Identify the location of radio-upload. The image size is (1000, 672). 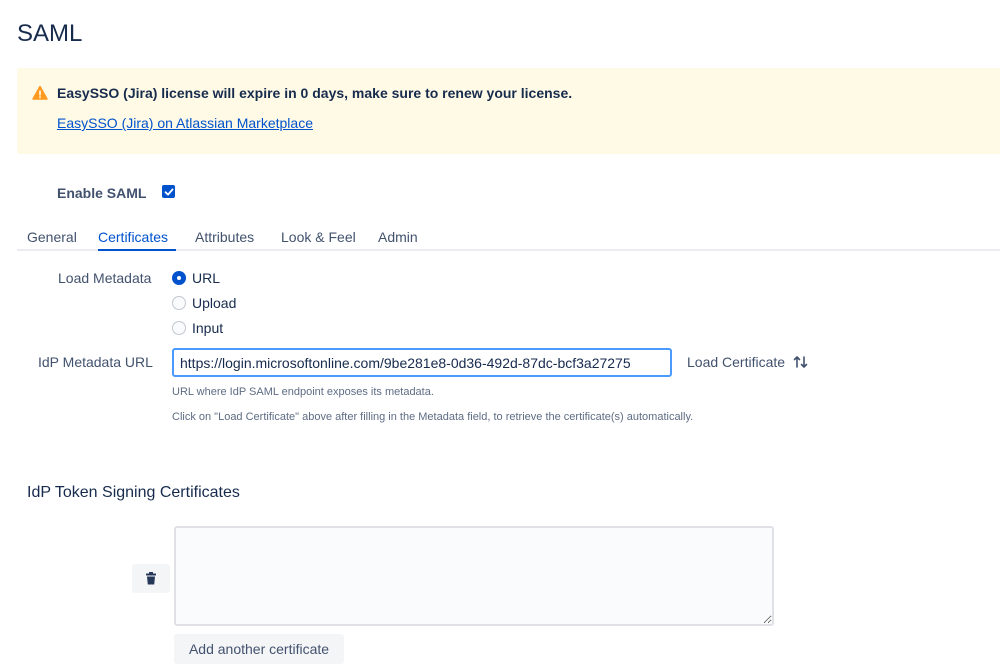
(179, 303).